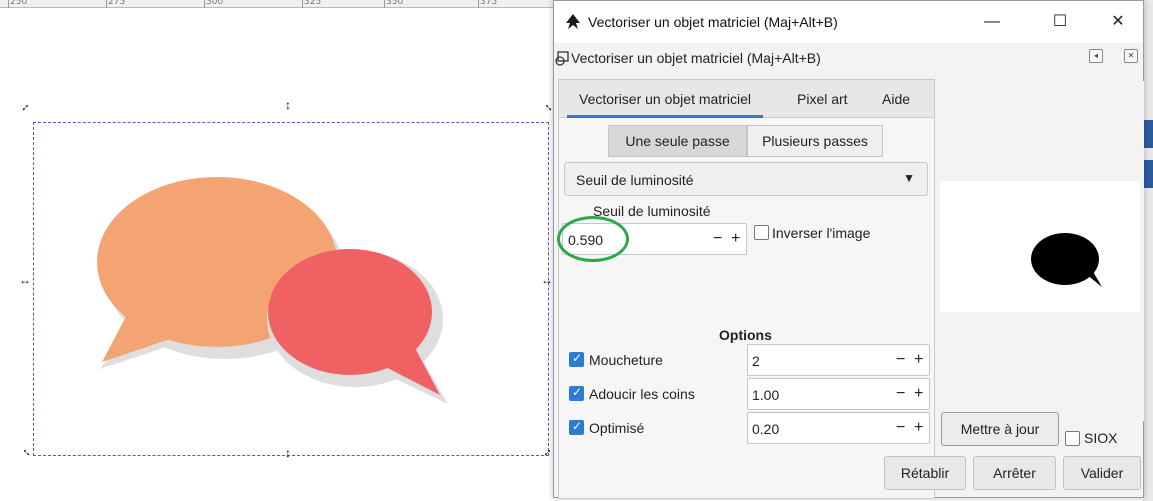 This screenshot has height=501, width=1153. What do you see at coordinates (925, 473) in the screenshot?
I see `reset-button: Rétablir` at bounding box center [925, 473].